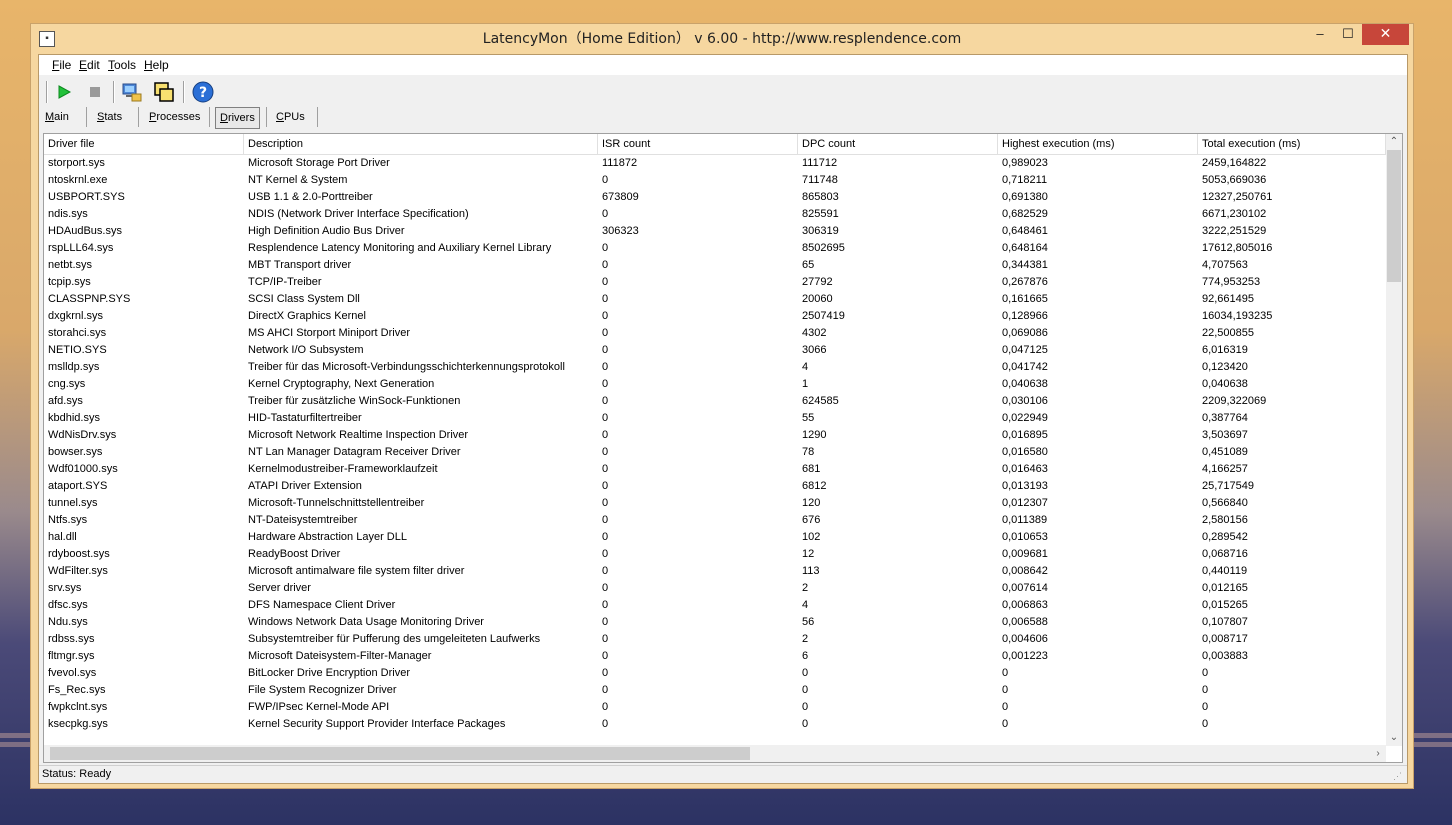  I want to click on close-button: ✕, so click(1385, 34).